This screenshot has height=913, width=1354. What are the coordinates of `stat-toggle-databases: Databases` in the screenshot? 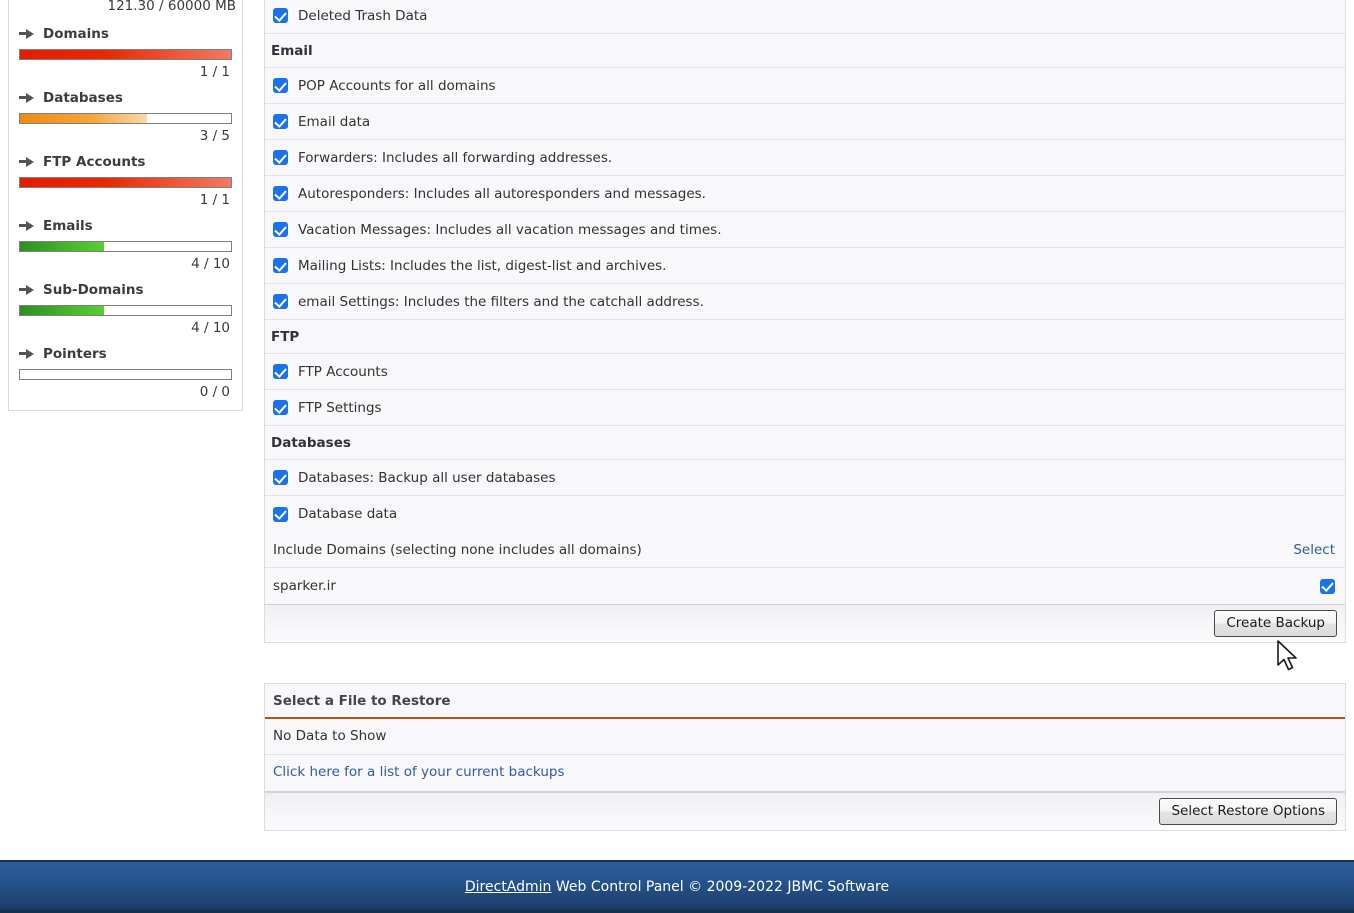 It's located at (125, 96).